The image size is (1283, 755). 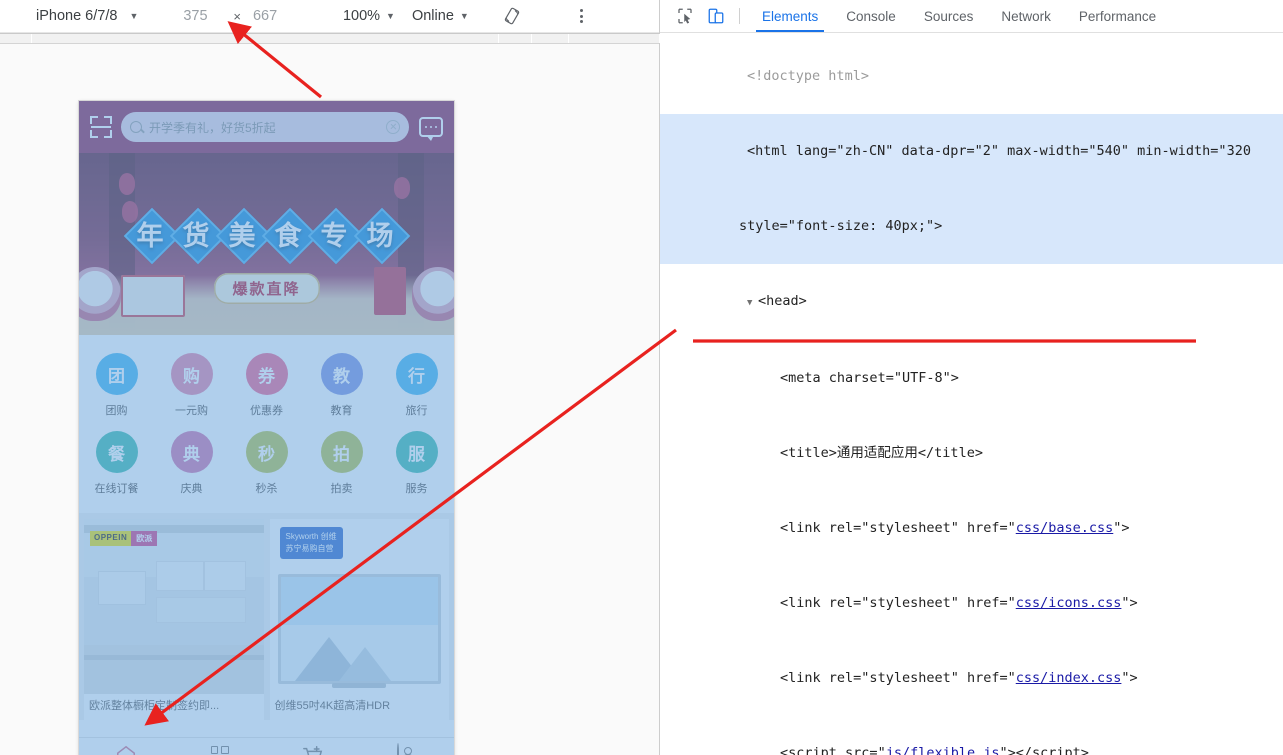 I want to click on product-image: Skyworth 创维 苏宁易购自营, so click(x=360, y=606).